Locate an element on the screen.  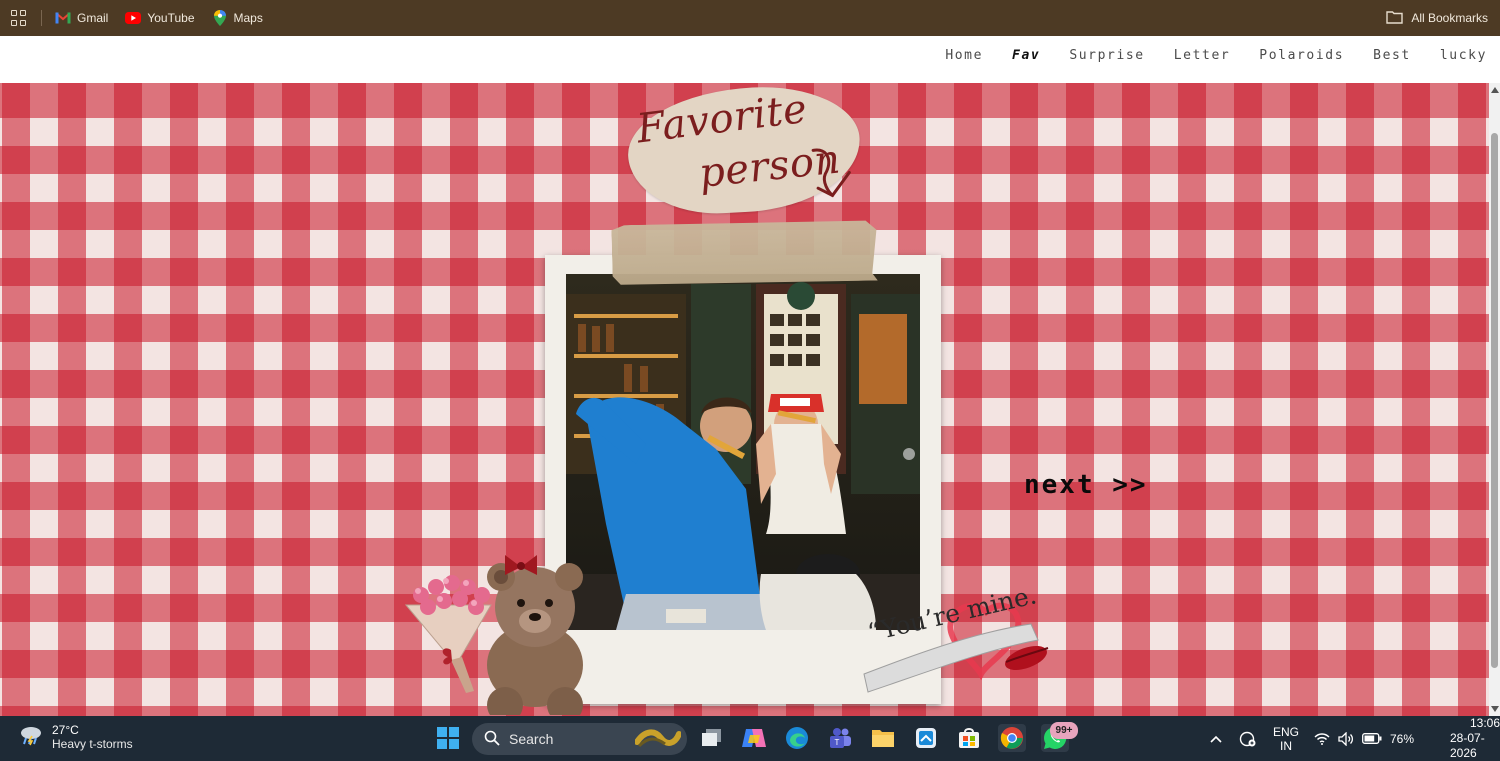
clock: 13:06 28-07-2026 is located at coordinates (1475, 738).